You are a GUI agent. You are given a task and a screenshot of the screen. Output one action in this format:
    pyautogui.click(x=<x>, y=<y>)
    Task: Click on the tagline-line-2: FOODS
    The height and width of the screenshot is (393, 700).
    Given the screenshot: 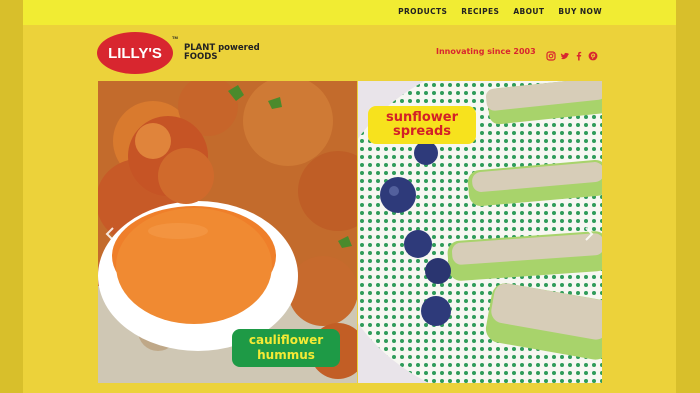 What is the action you would take?
    pyautogui.click(x=201, y=57)
    